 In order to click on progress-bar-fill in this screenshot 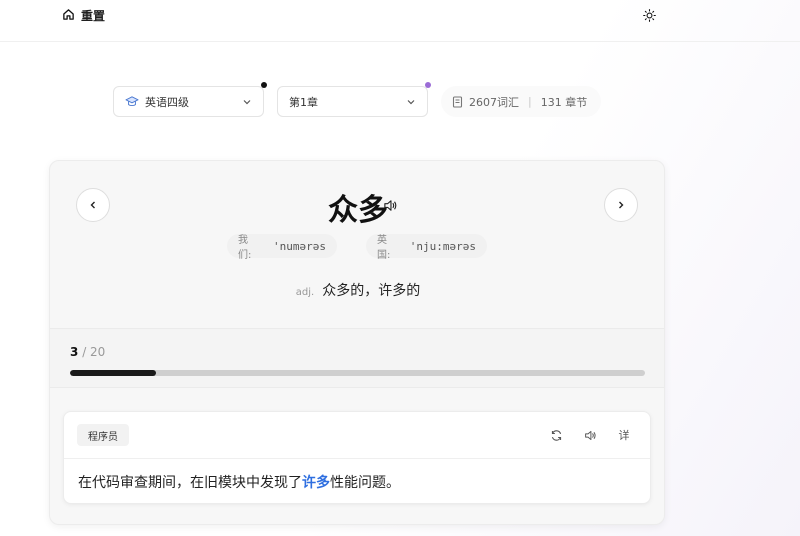, I will do `click(113, 373)`.